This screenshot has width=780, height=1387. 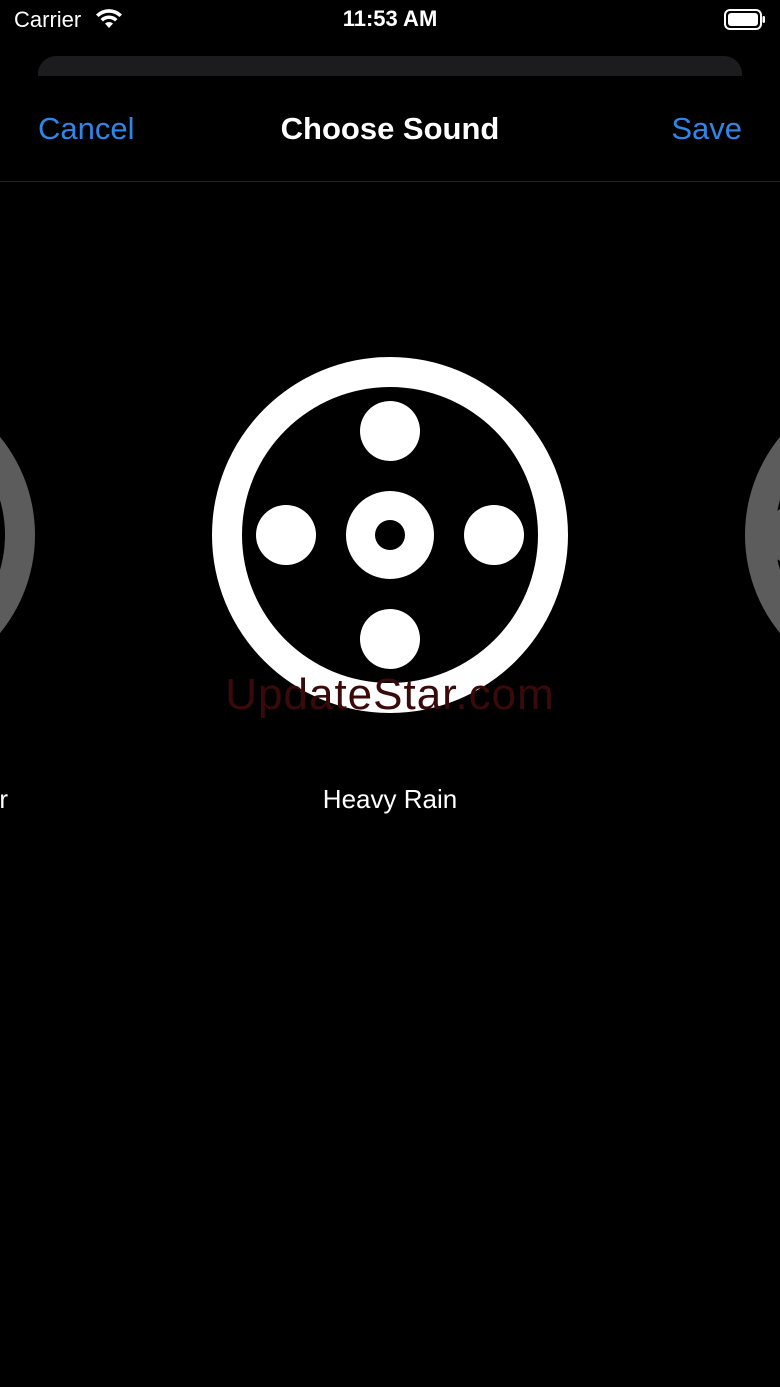 I want to click on save-button: Save, so click(x=706, y=129).